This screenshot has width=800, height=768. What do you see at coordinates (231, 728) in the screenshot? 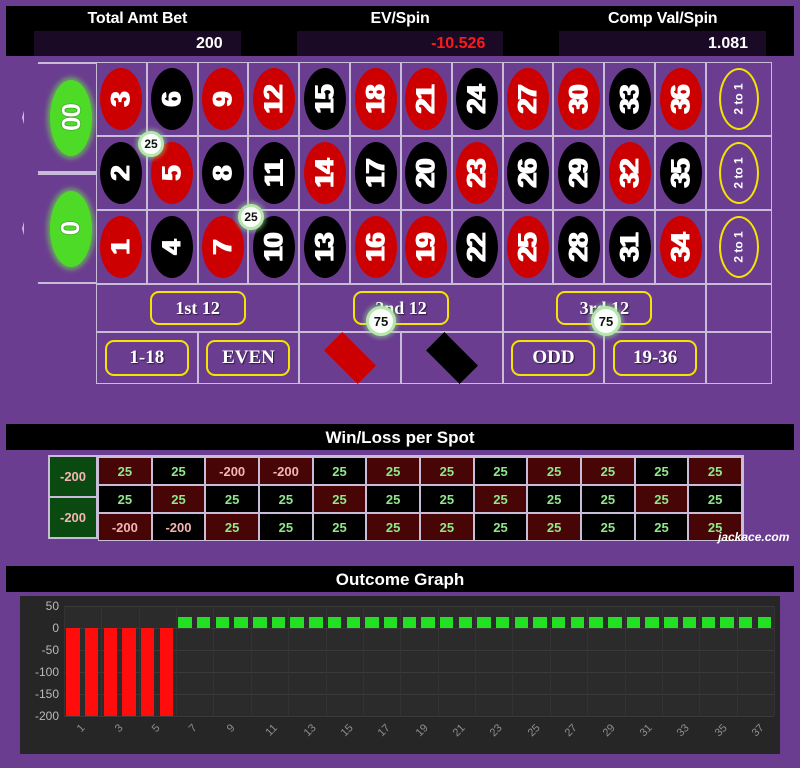
I see `x-axis-tick-label: 9` at bounding box center [231, 728].